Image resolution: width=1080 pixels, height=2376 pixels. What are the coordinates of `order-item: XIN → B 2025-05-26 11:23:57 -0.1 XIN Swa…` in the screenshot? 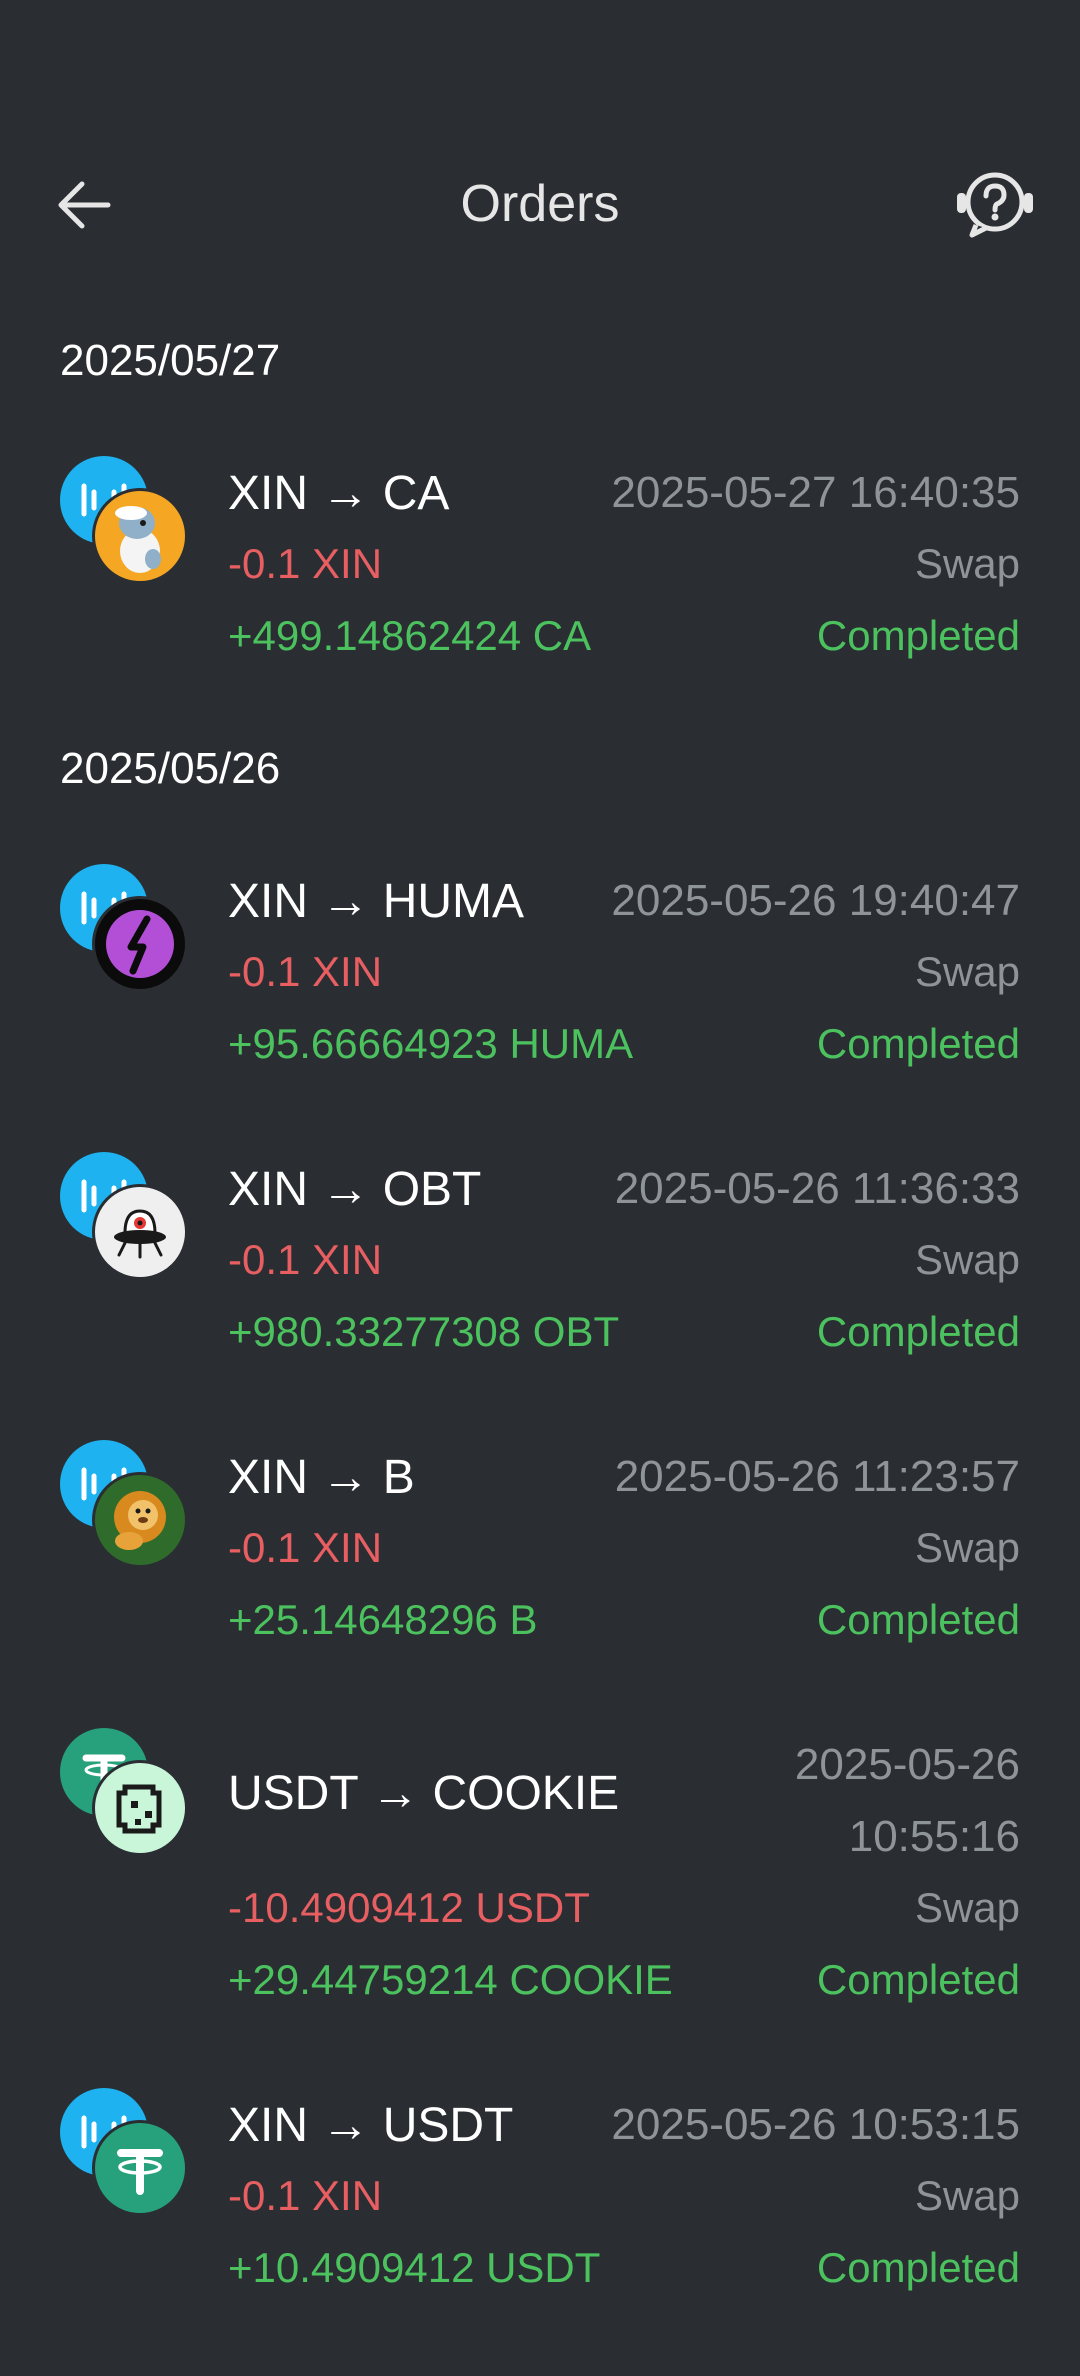 It's located at (540, 1545).